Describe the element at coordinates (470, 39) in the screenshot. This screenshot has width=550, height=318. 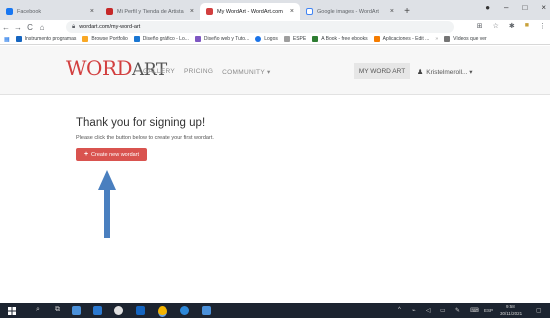
I see `bookmark-label: Vídeos que ver` at that location.